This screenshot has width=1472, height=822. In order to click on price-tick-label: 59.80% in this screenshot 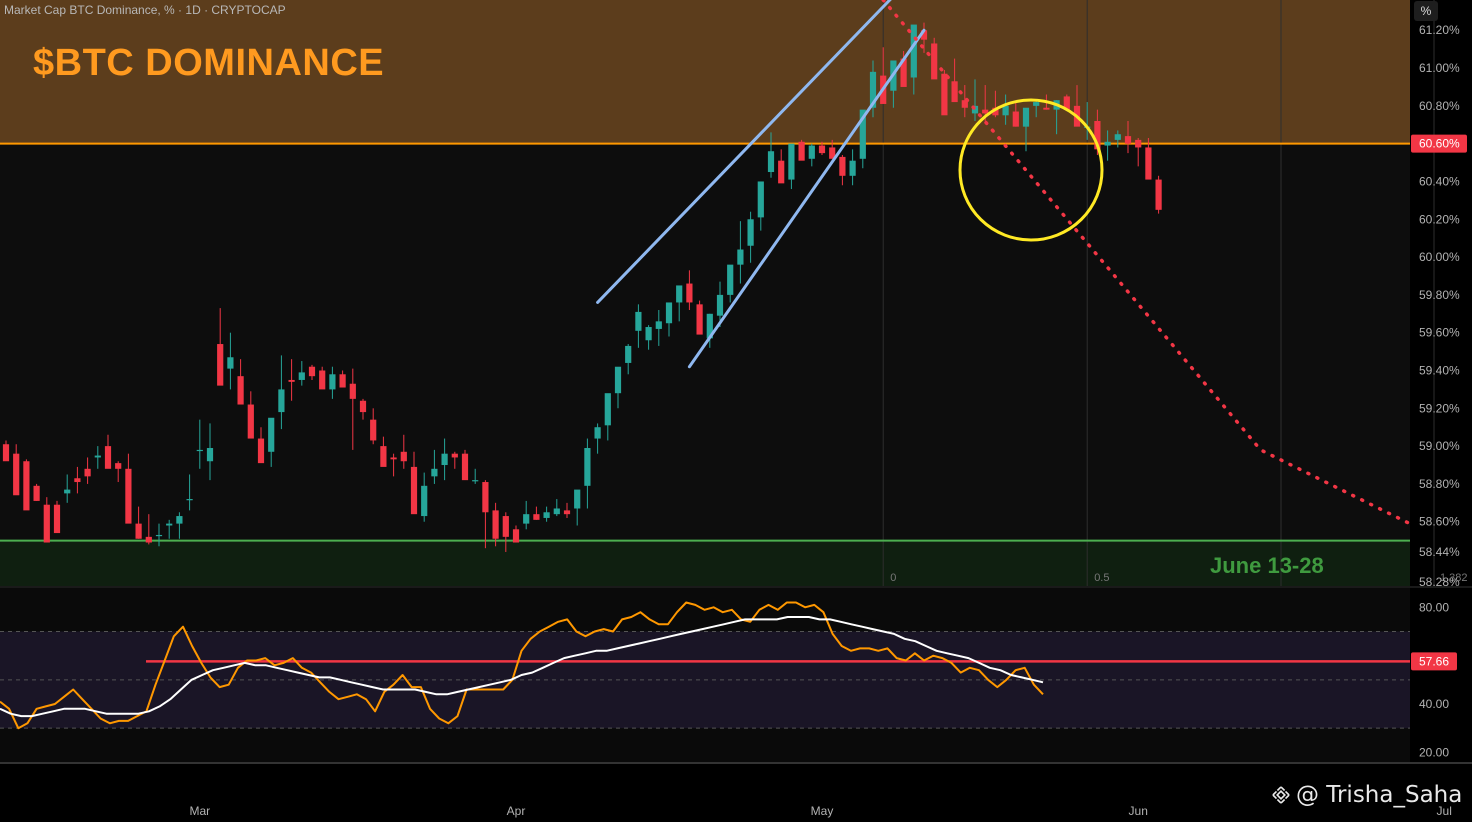, I will do `click(1439, 295)`.